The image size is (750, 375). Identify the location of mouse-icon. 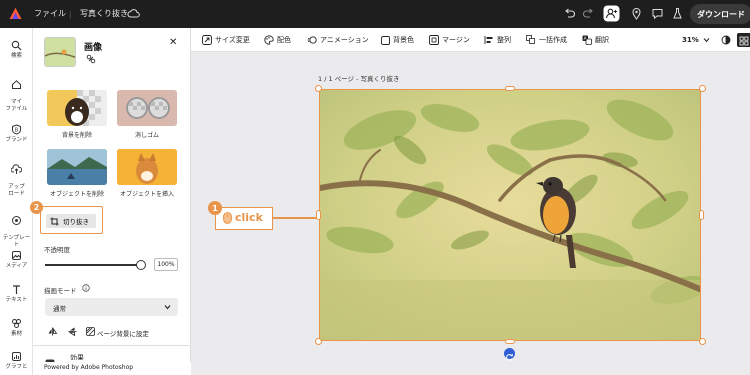
(227, 218).